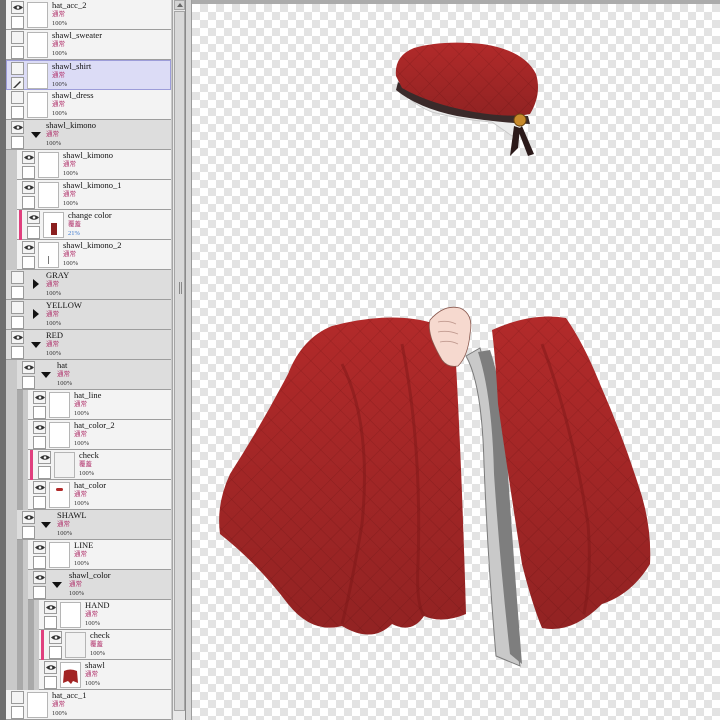  What do you see at coordinates (88, 345) in the screenshot?
I see `layer-folder: RED 通常 100%` at bounding box center [88, 345].